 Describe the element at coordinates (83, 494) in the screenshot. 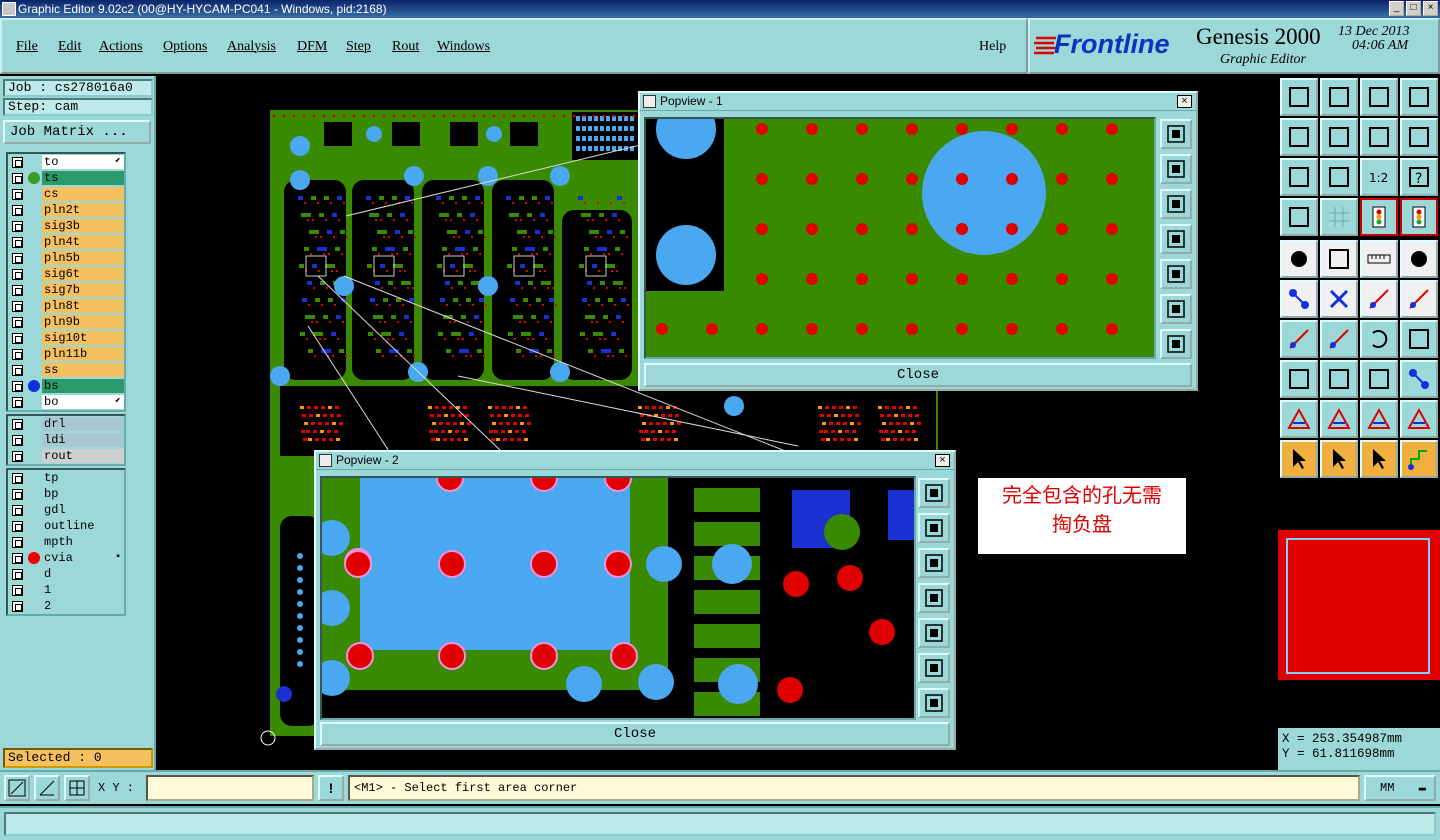

I see `layer-name: bp` at that location.